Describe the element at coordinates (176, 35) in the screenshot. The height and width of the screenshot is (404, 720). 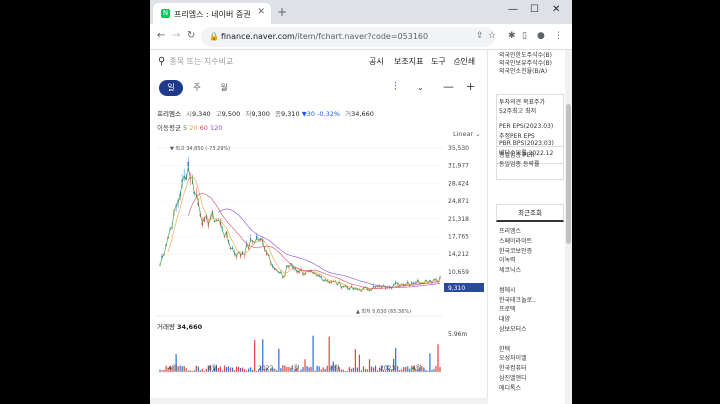
I see `forward-icon: →` at that location.